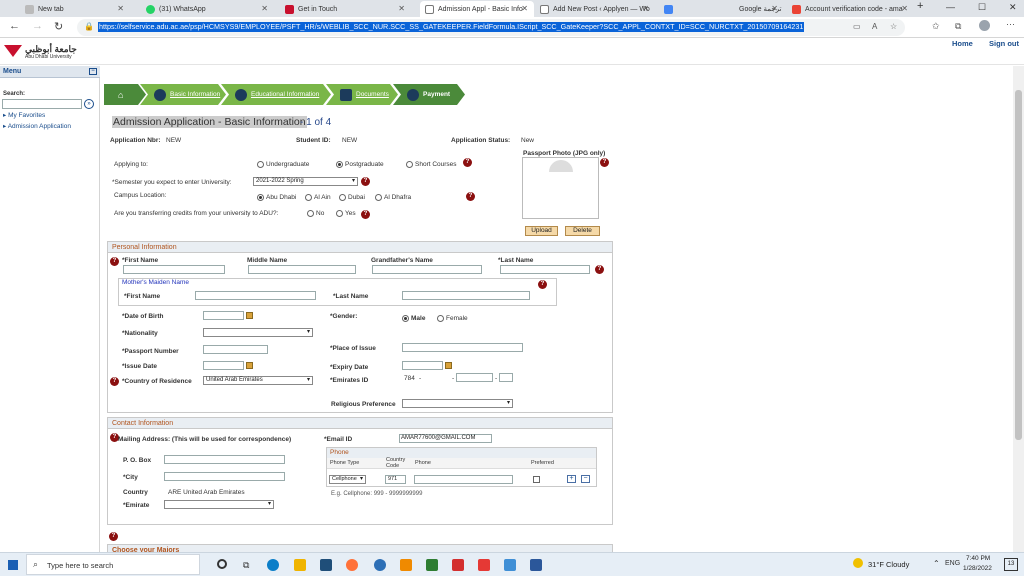 The width and height of the screenshot is (1024, 576). Describe the element at coordinates (113, 564) in the screenshot. I see `taskbar-search: ⌕ Type here to search` at that location.